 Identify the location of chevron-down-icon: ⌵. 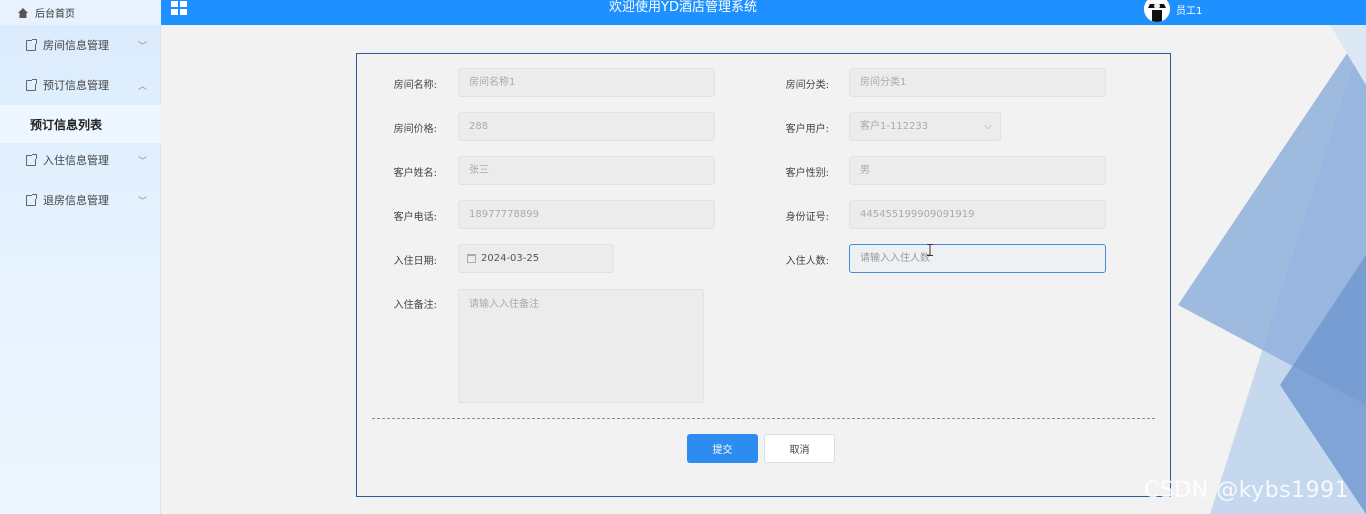
(988, 126).